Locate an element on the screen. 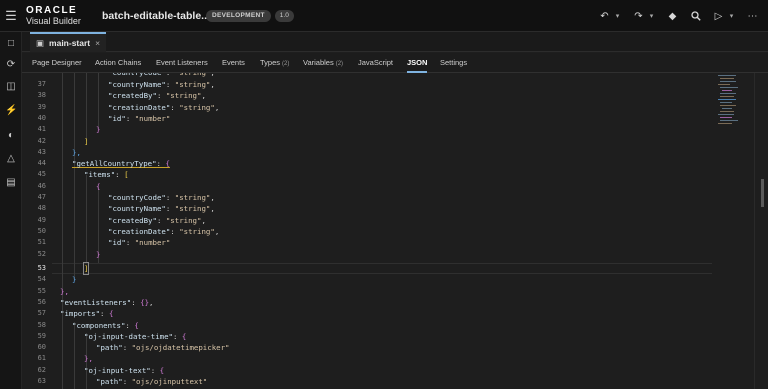 The image size is (768, 389). line-number: 37 is located at coordinates (41, 84).